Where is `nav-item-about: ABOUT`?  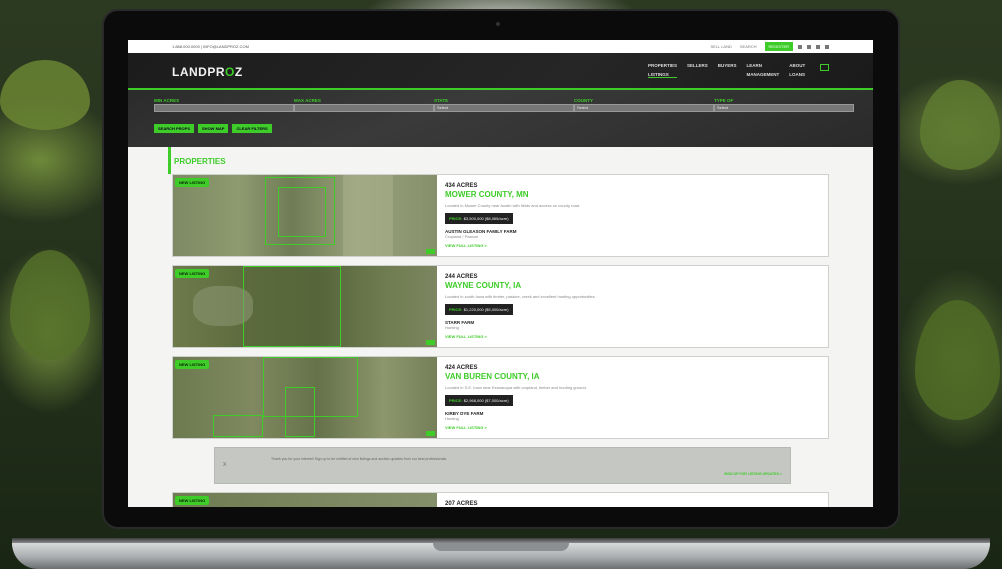 nav-item-about: ABOUT is located at coordinates (797, 65).